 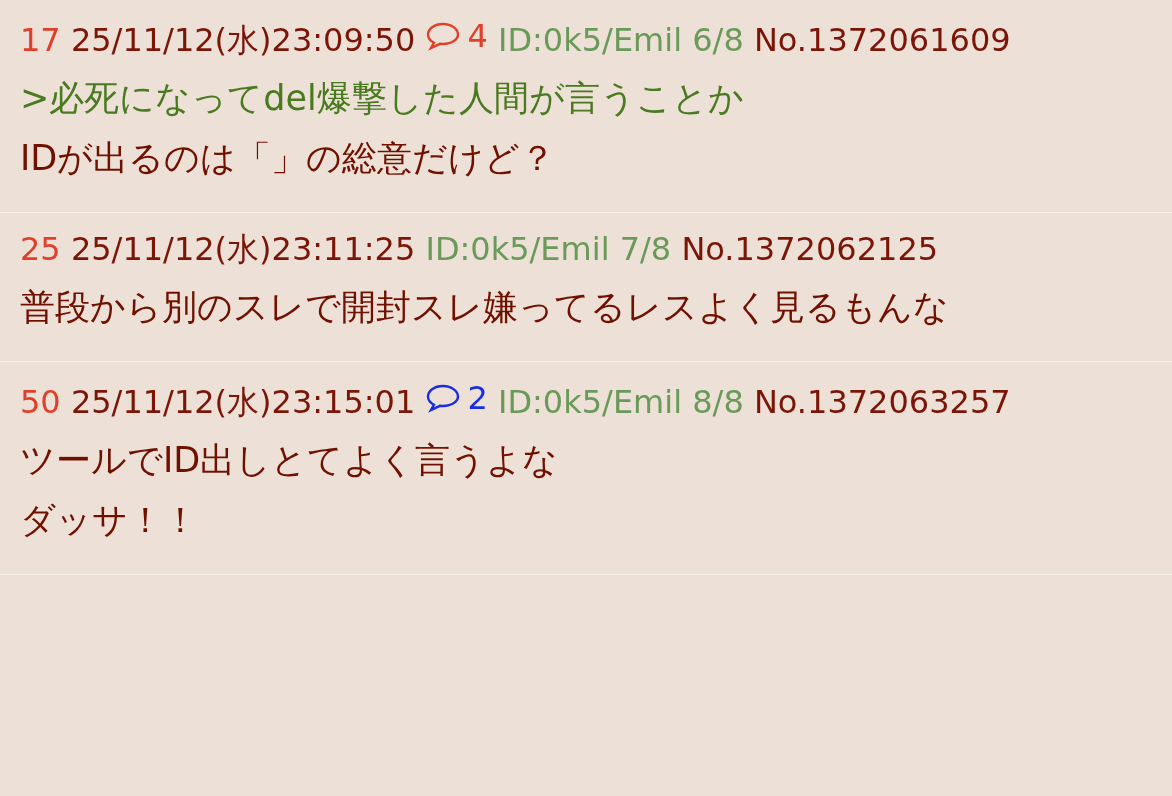 What do you see at coordinates (243, 402) in the screenshot?
I see `post-date: 25/11/12(水)23:15:01` at bounding box center [243, 402].